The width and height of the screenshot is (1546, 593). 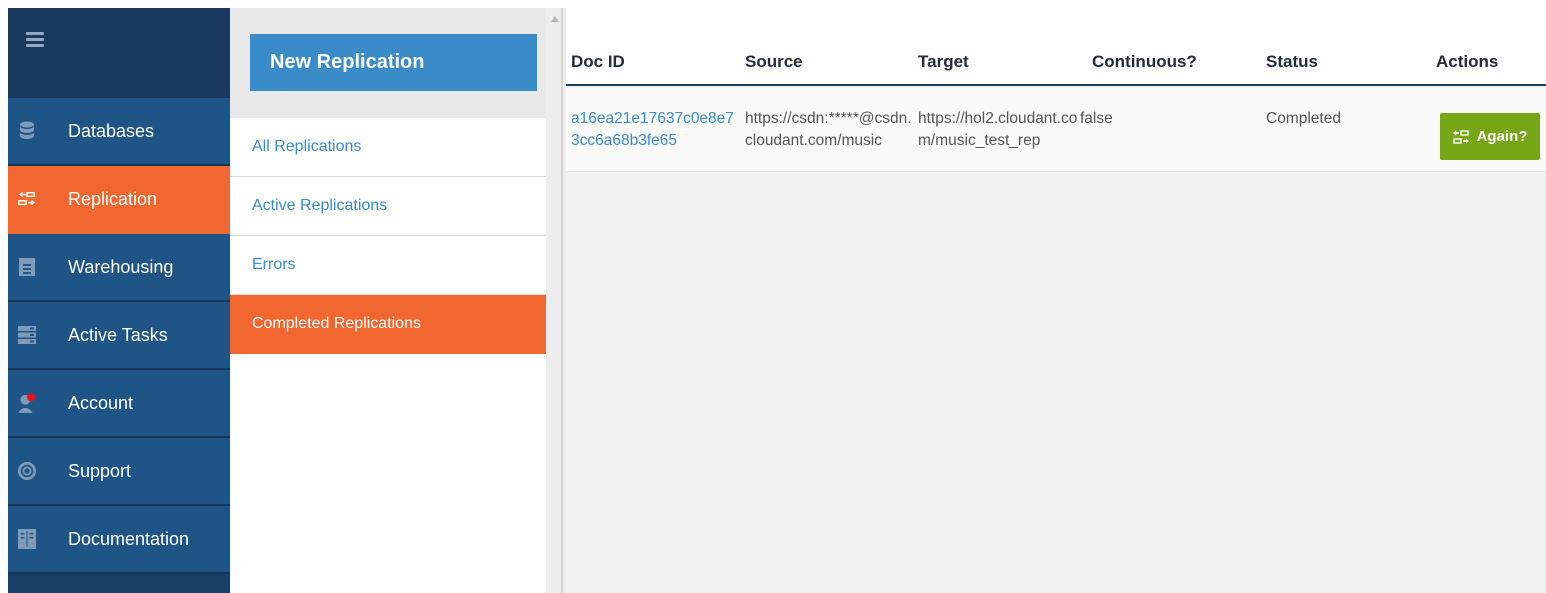 I want to click on nav-item-replication: Replication, so click(x=119, y=200).